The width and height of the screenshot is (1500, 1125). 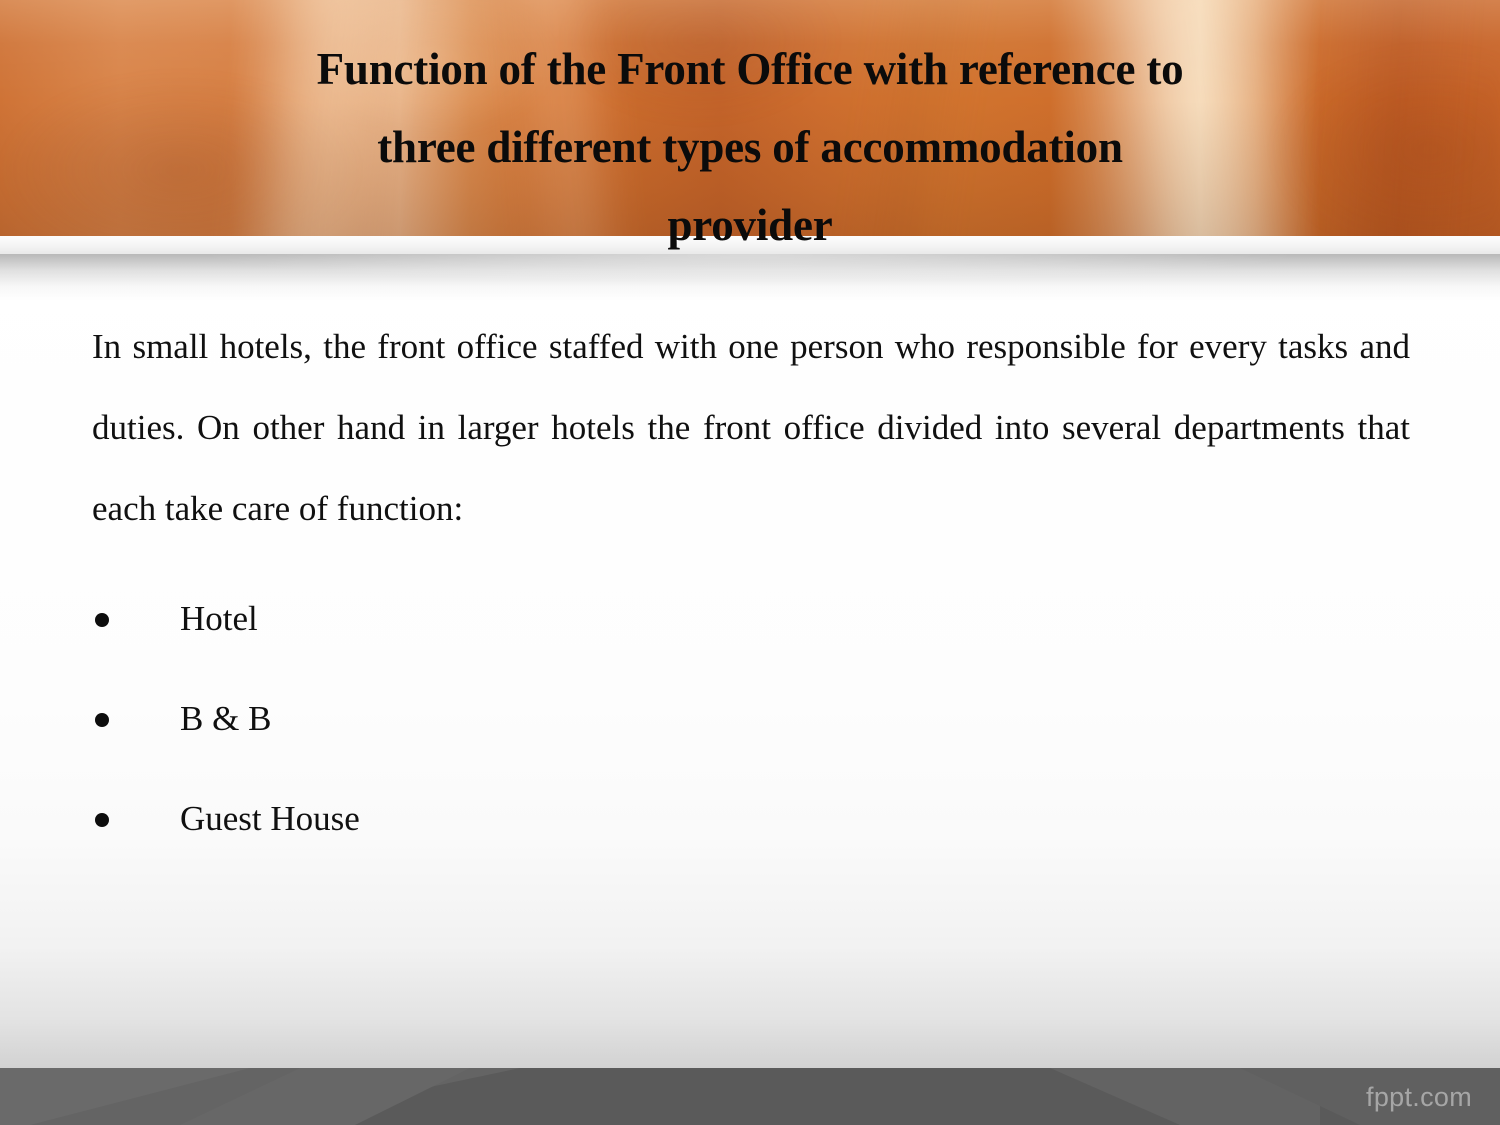 I want to click on list-item: Guest House, so click(x=750, y=819).